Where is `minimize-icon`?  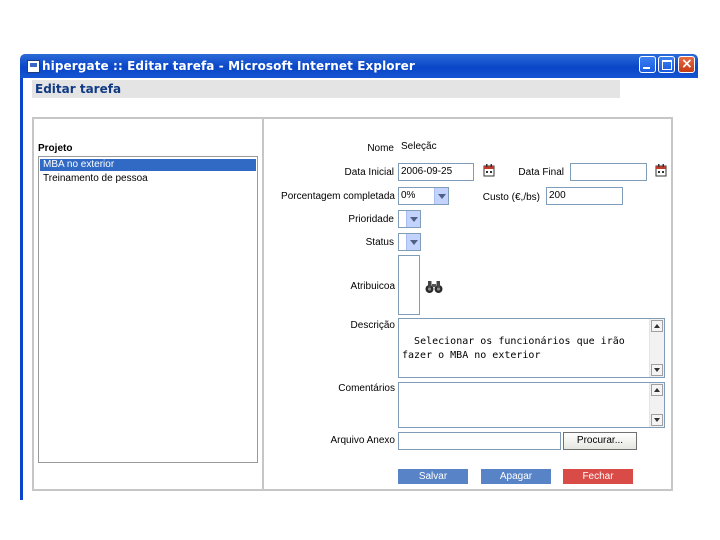 minimize-icon is located at coordinates (646, 68).